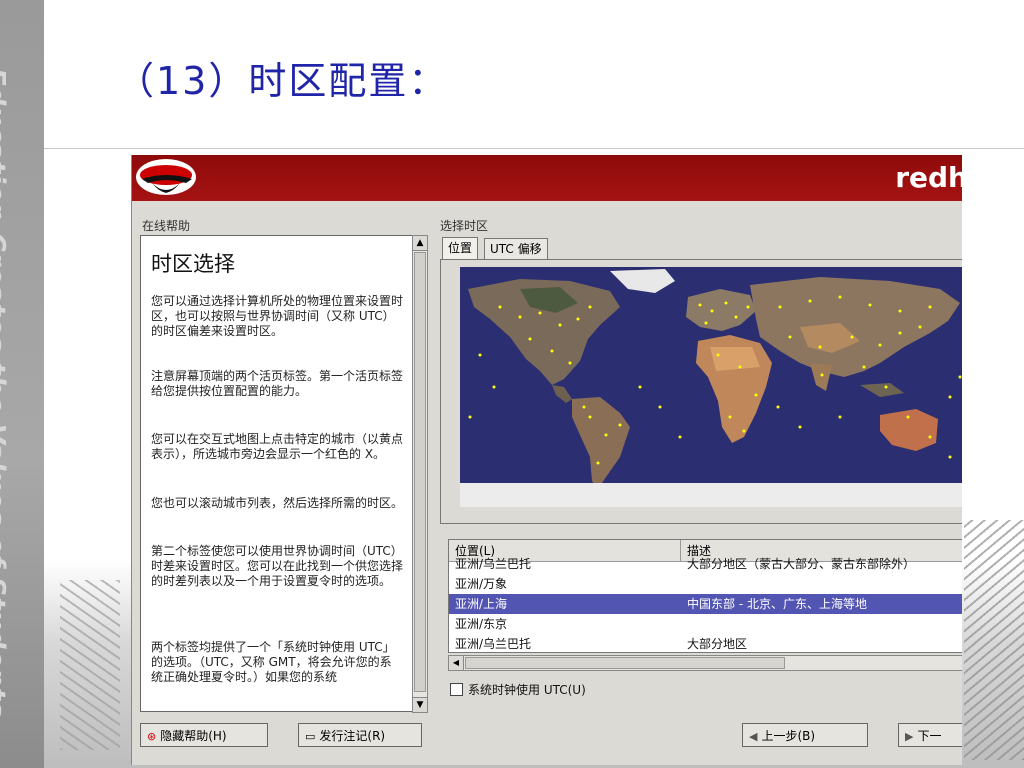  What do you see at coordinates (788, 736) in the screenshot?
I see `back-label: 上一步(B)` at bounding box center [788, 736].